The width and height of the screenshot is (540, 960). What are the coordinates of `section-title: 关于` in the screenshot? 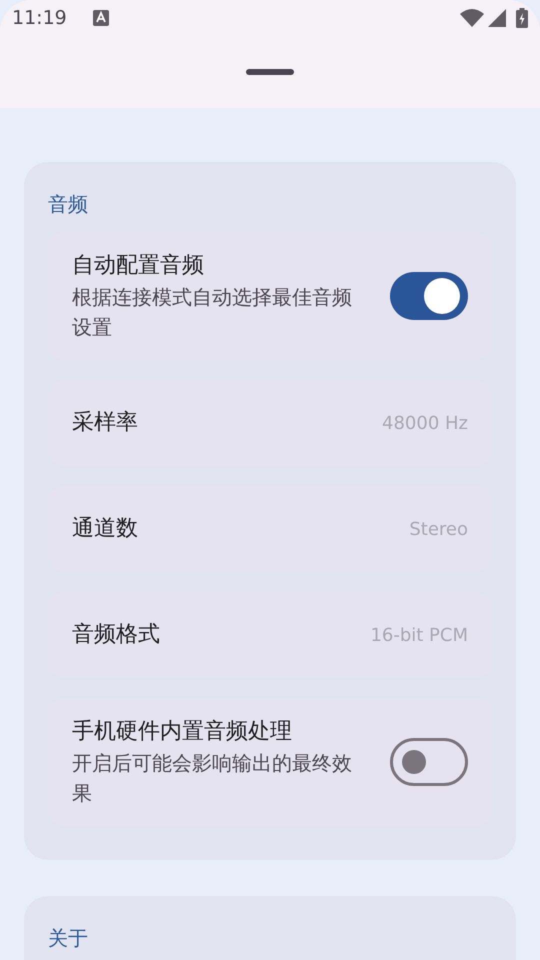 It's located at (68, 938).